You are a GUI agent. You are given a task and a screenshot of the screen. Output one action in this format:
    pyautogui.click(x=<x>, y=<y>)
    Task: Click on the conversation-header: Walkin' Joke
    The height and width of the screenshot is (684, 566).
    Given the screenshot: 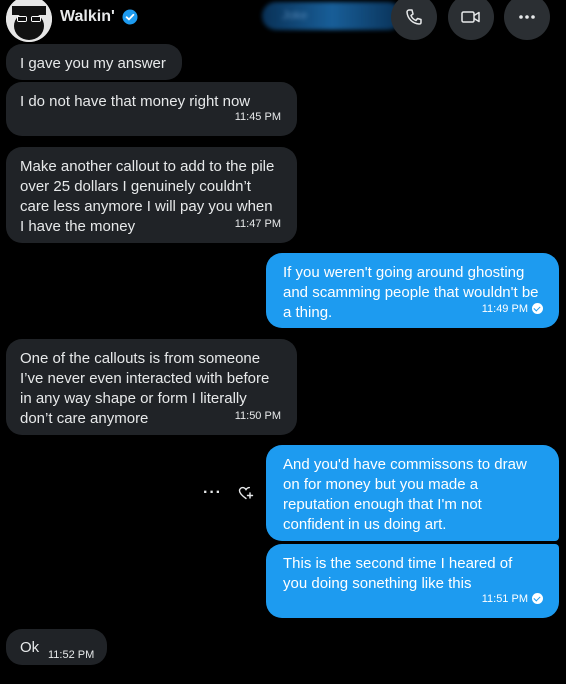 What is the action you would take?
    pyautogui.click(x=283, y=21)
    